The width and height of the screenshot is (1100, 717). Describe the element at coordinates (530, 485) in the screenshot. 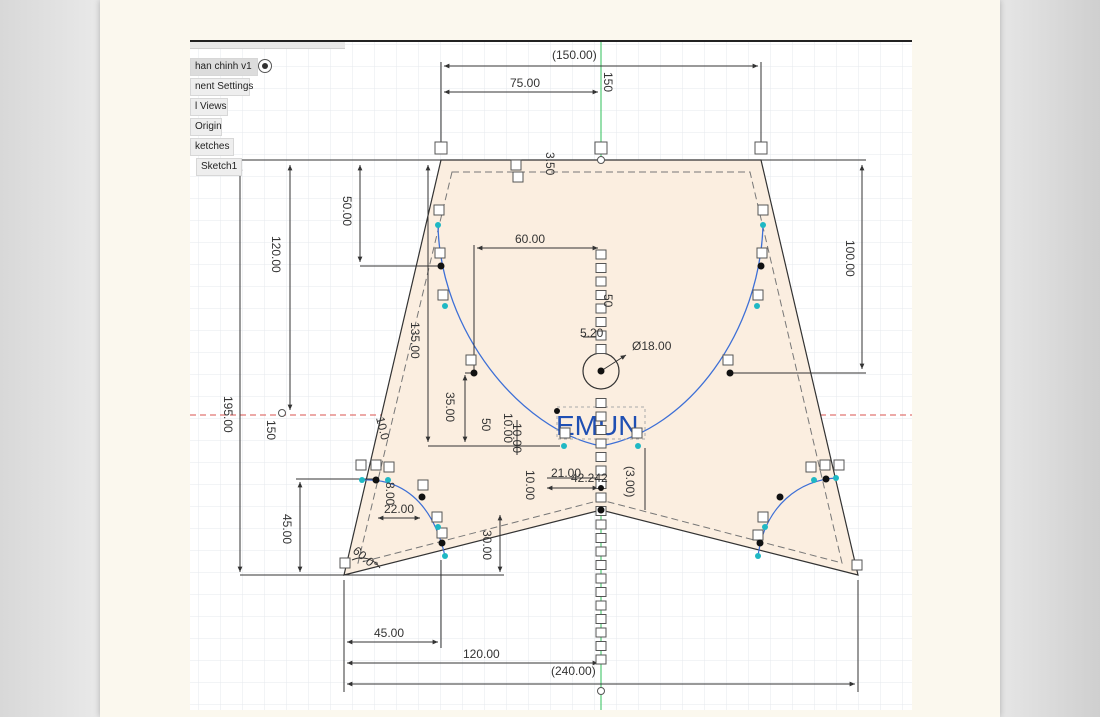

I see `dim-ten-c: 10.00` at that location.